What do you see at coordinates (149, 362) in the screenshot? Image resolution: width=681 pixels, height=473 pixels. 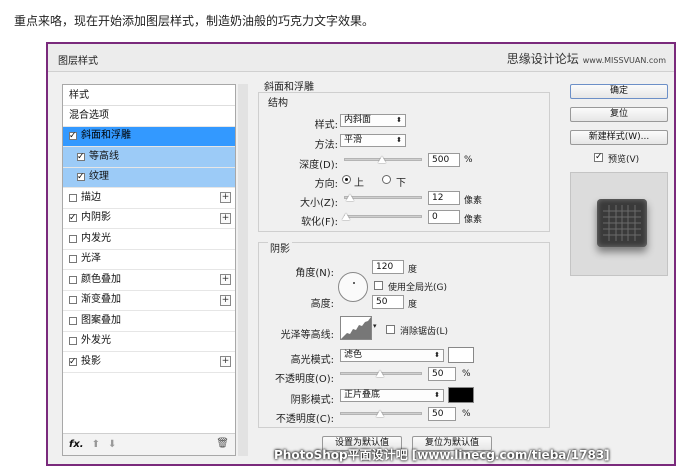 I see `style-list-item: 投影 +` at bounding box center [149, 362].